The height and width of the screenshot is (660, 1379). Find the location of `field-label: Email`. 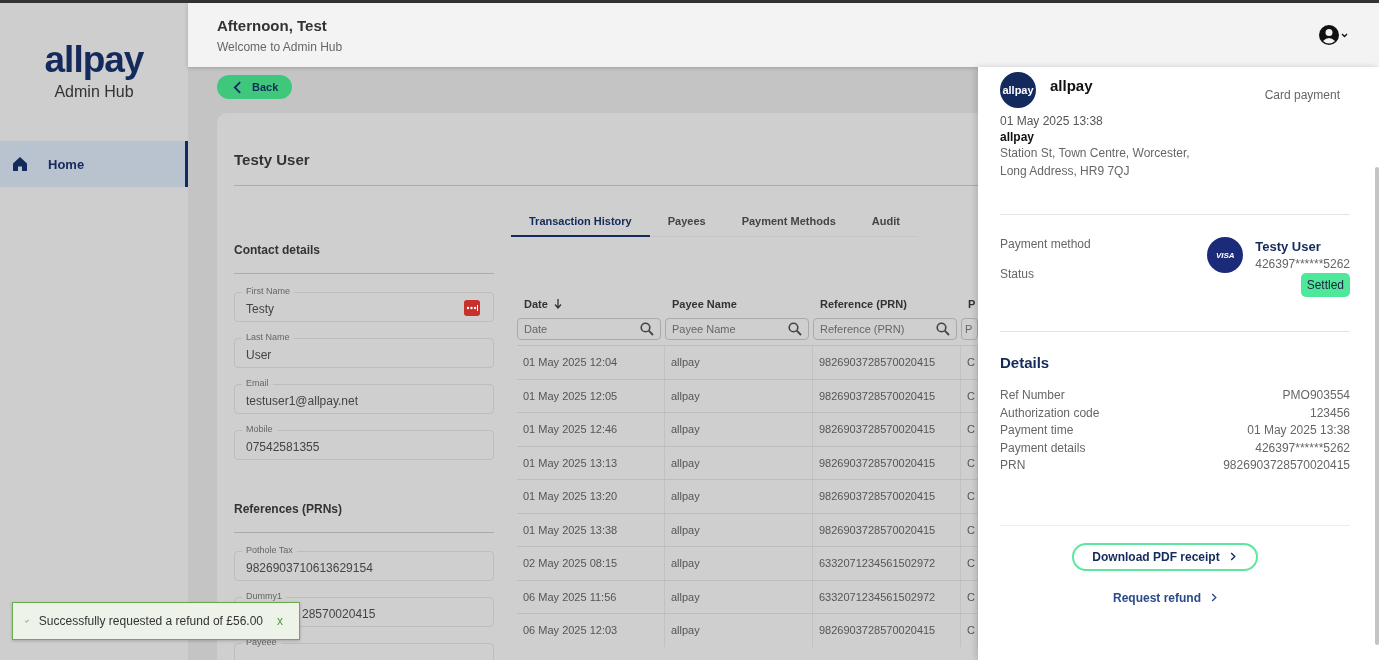

field-label: Email is located at coordinates (257, 383).